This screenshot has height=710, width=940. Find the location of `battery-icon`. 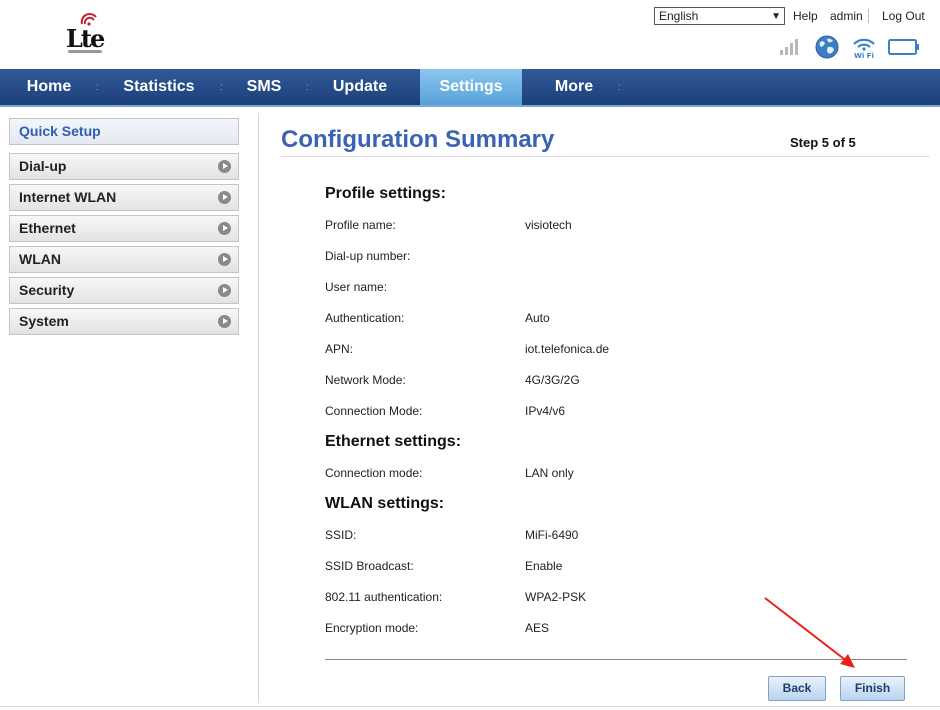

battery-icon is located at coordinates (903, 47).